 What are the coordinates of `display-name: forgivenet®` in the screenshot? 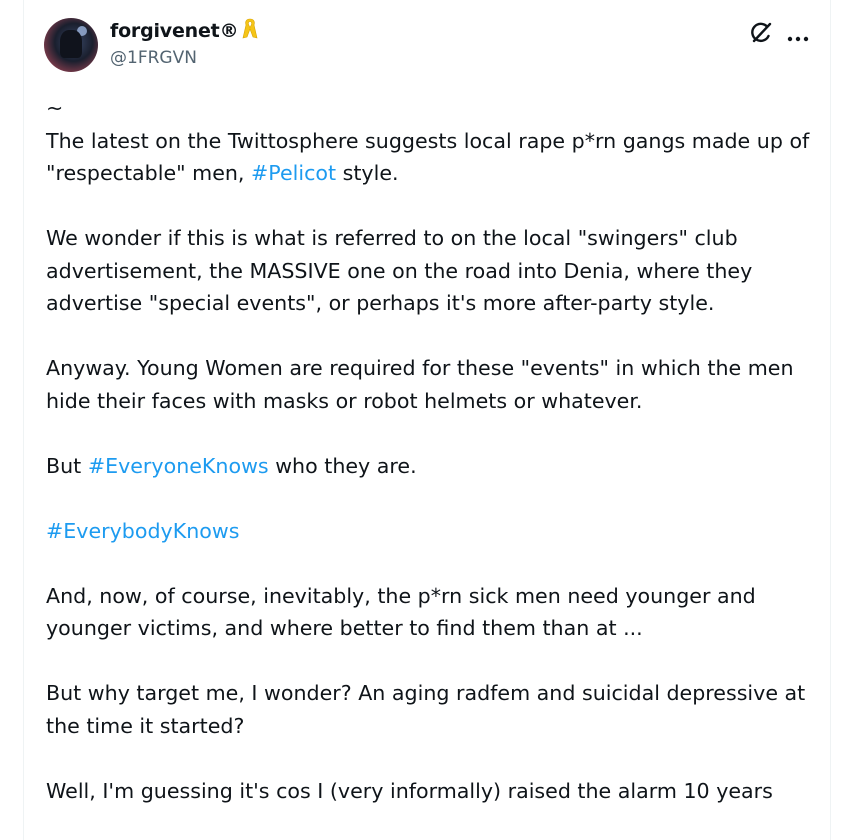 It's located at (184, 31).